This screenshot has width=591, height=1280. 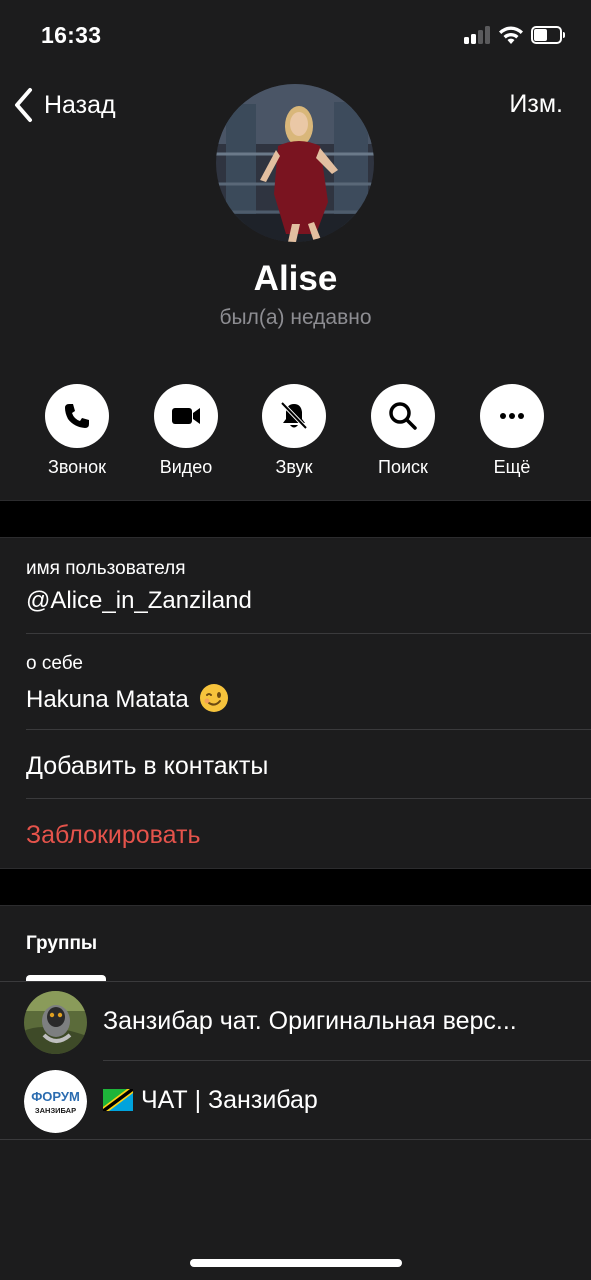 What do you see at coordinates (61, 944) in the screenshot?
I see `groups-tab: Группы` at bounding box center [61, 944].